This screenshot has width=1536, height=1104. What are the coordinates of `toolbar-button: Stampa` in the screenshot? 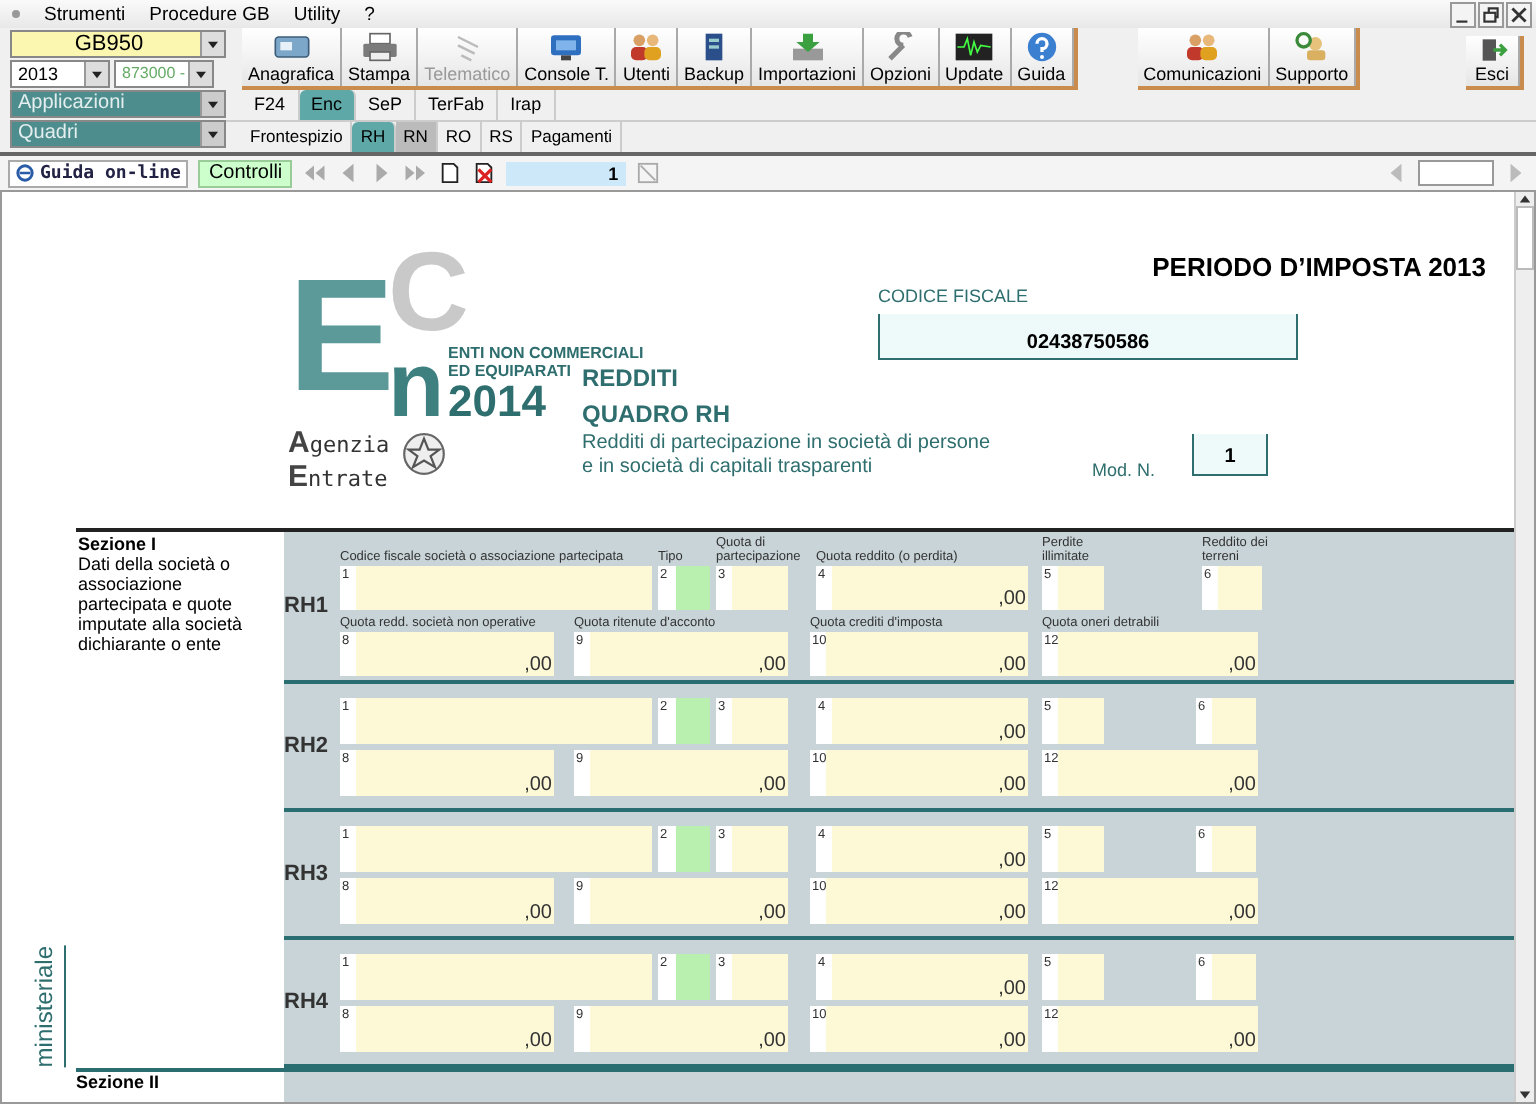 It's located at (380, 57).